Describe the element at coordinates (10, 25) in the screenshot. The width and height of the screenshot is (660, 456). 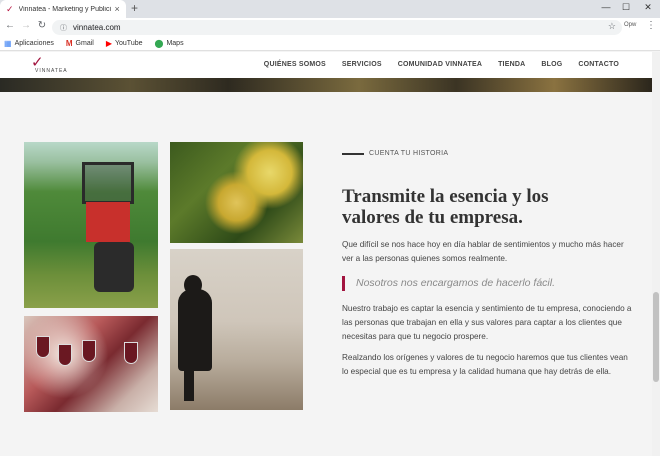
I see `back-arrow-icon: ←` at that location.